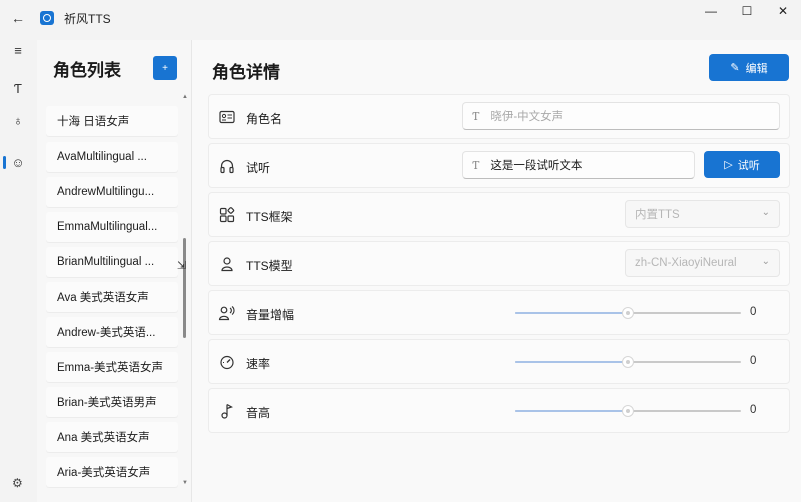  What do you see at coordinates (112, 437) in the screenshot?
I see `list-item: Ana 美式英语女声` at bounding box center [112, 437].